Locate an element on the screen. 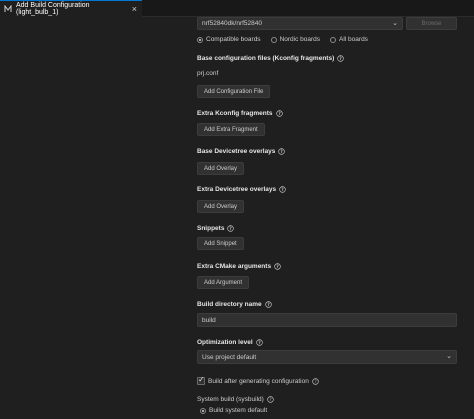 Image resolution: width=474 pixels, height=419 pixels. section-title-text: Extra Kconfig fragments is located at coordinates (235, 113).